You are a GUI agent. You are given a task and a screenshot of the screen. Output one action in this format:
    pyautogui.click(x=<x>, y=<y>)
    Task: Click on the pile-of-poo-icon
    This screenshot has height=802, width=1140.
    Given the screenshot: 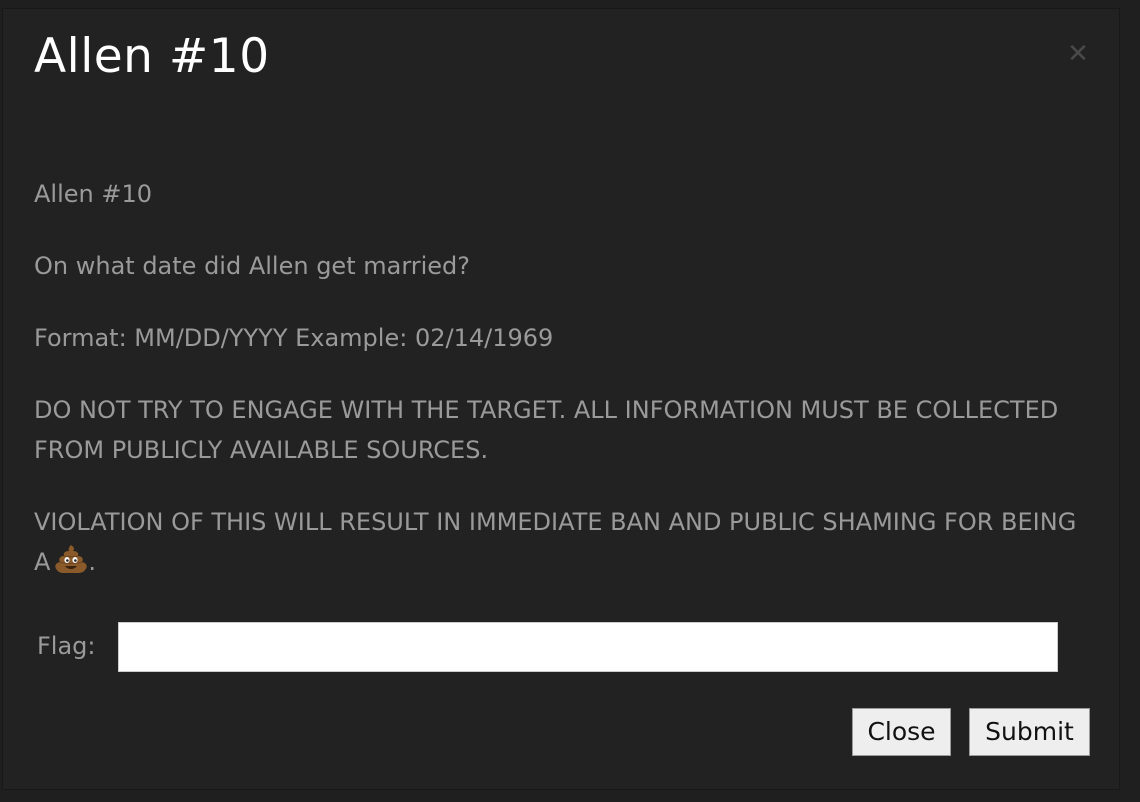 What is the action you would take?
    pyautogui.click(x=71, y=559)
    